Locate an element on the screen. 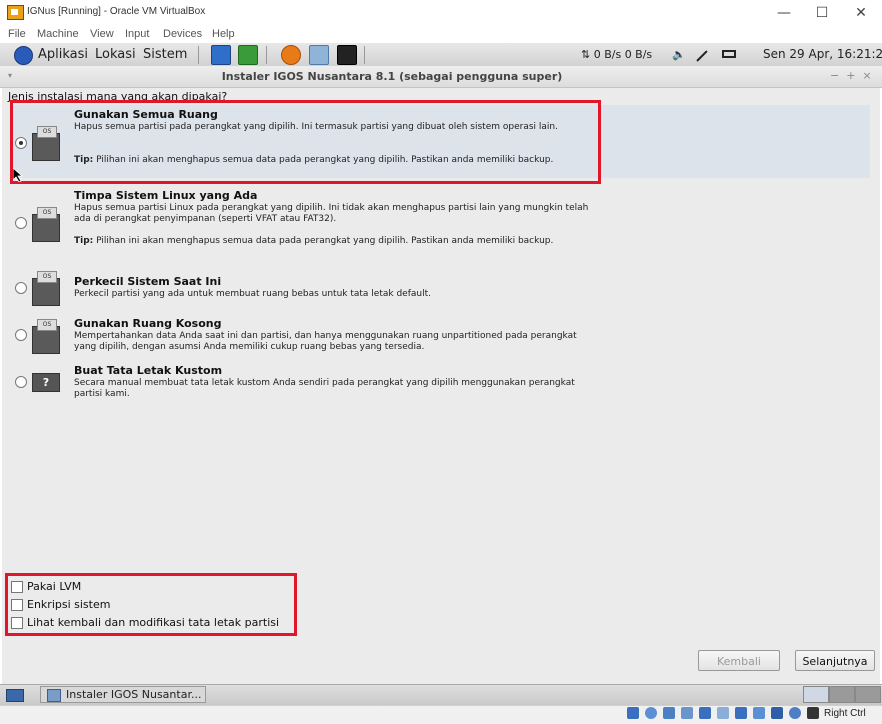 This screenshot has height=724, width=882. menu-input: Input is located at coordinates (137, 34).